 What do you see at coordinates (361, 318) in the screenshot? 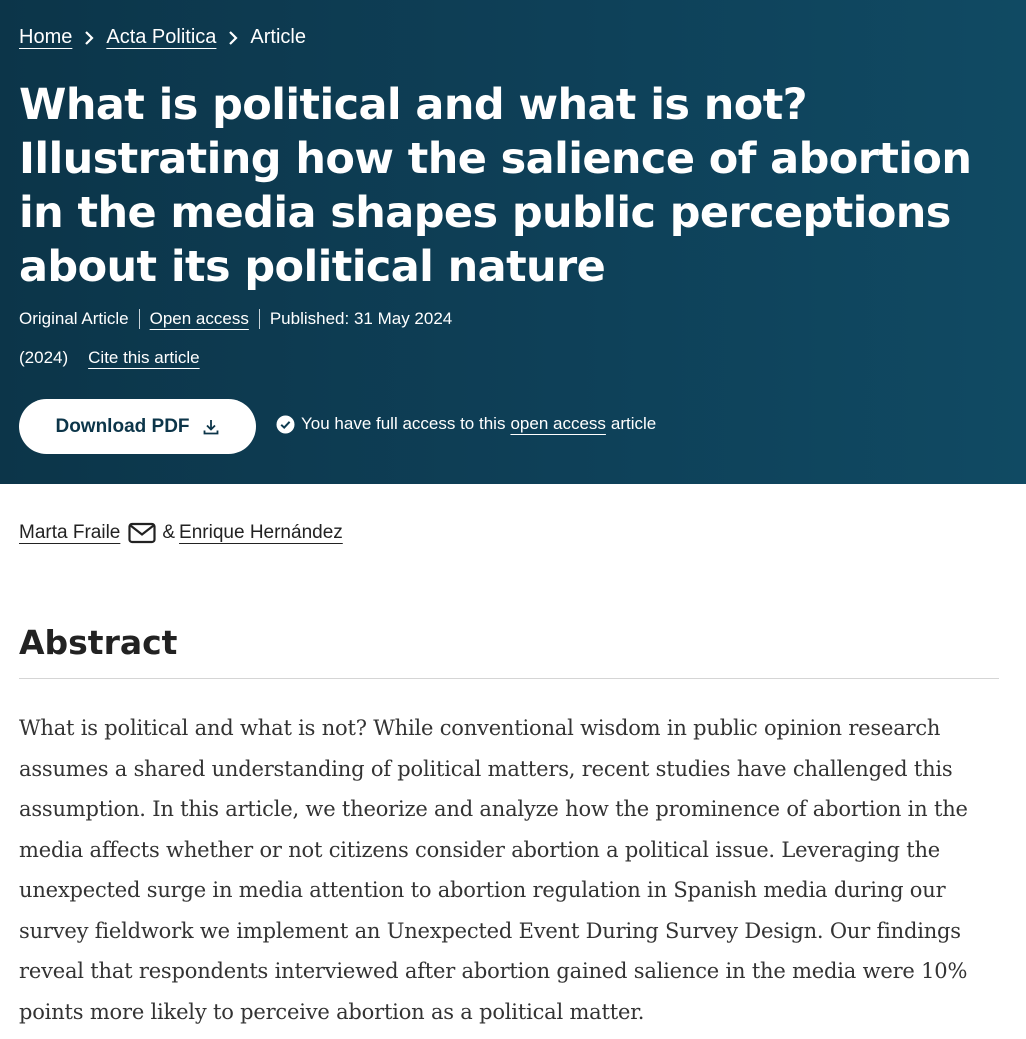
I see `published-date: Published: 31 May 2024` at bounding box center [361, 318].